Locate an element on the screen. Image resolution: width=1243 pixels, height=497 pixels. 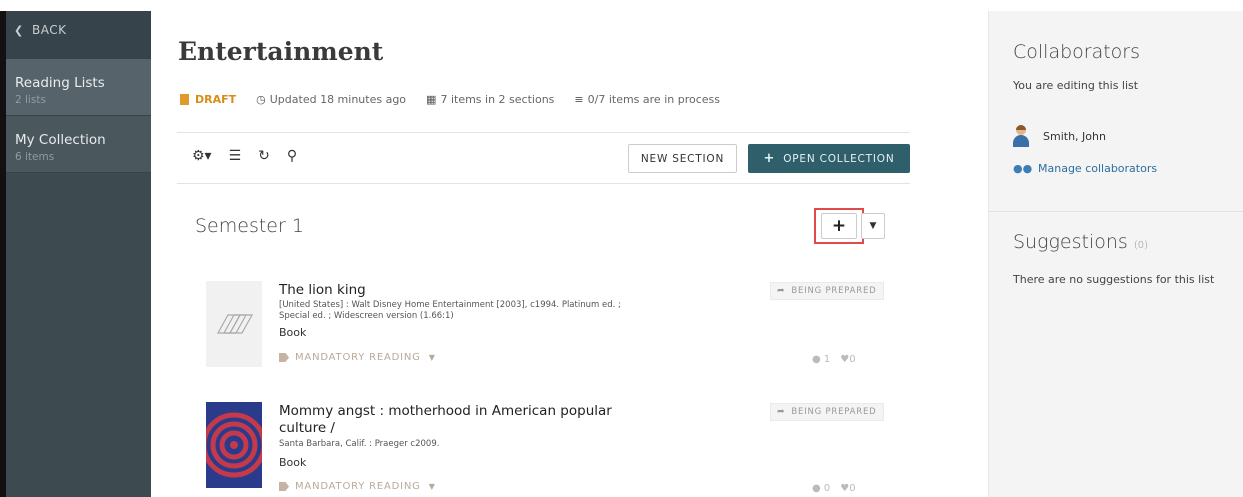
page-title: Entertainment is located at coordinates (281, 51).